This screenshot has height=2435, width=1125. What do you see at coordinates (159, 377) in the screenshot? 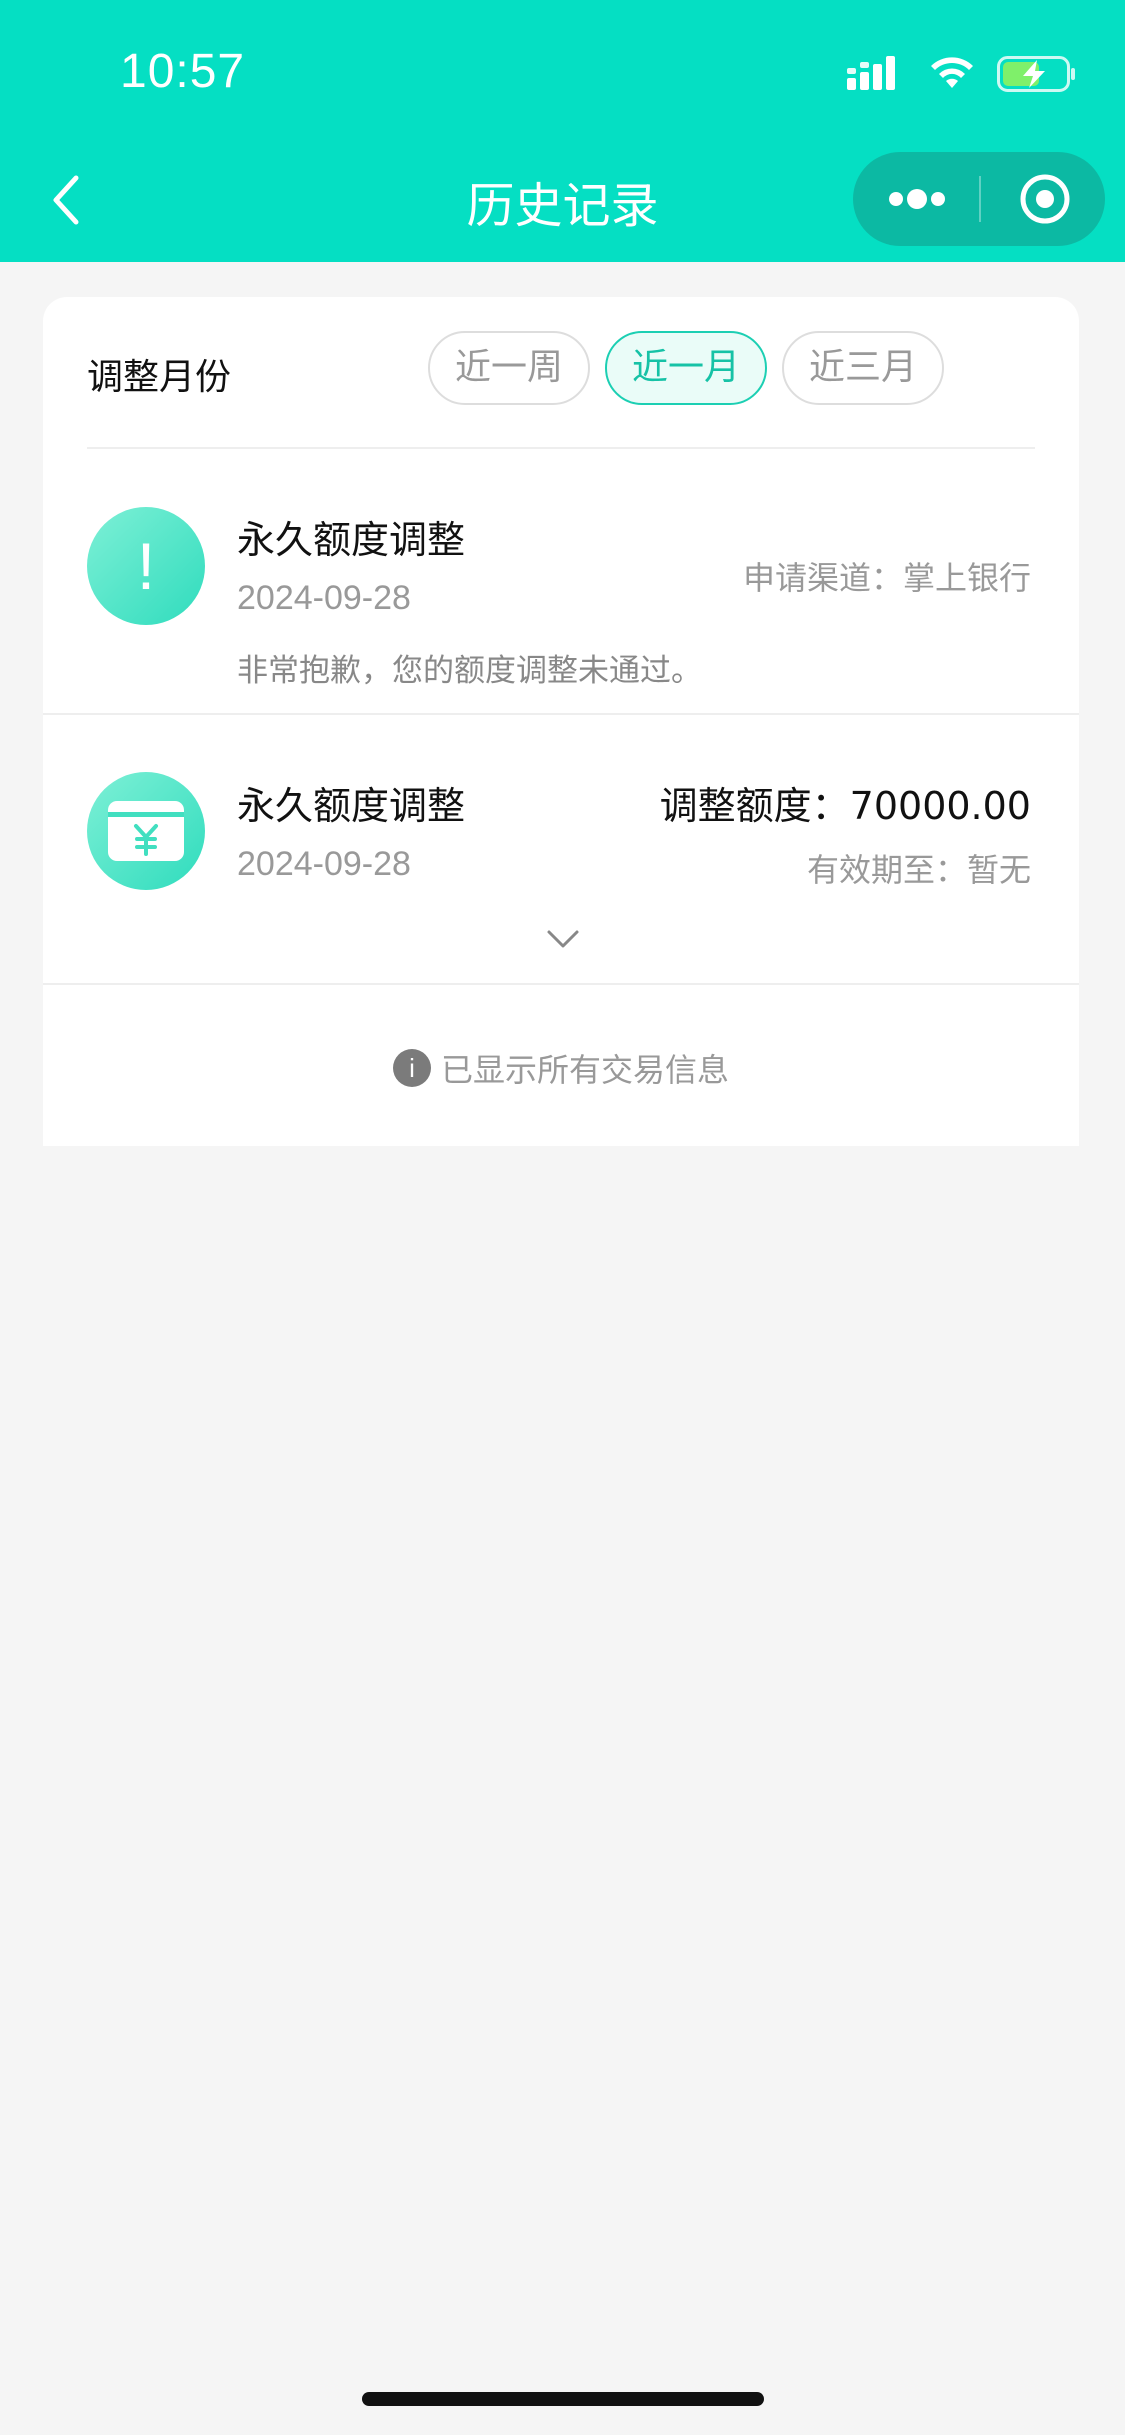
I see `filter-label: 调整月份` at bounding box center [159, 377].